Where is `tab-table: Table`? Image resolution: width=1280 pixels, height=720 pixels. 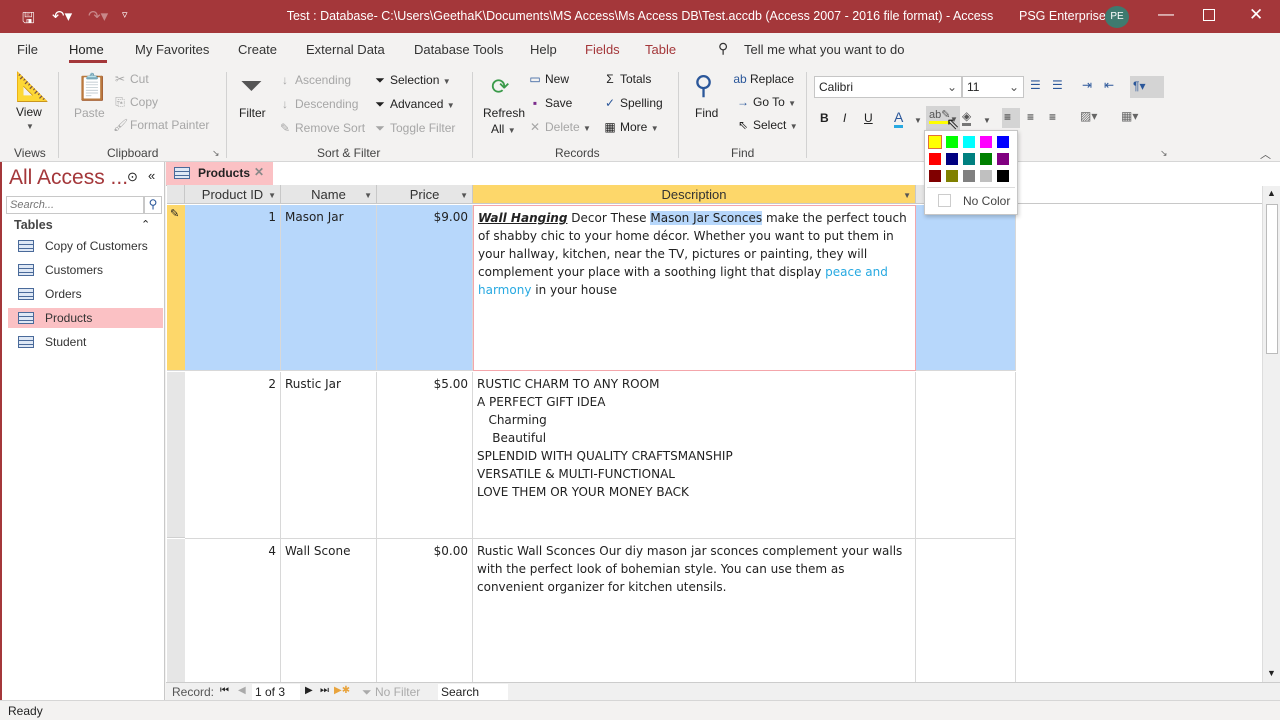
tab-table: Table is located at coordinates (660, 49).